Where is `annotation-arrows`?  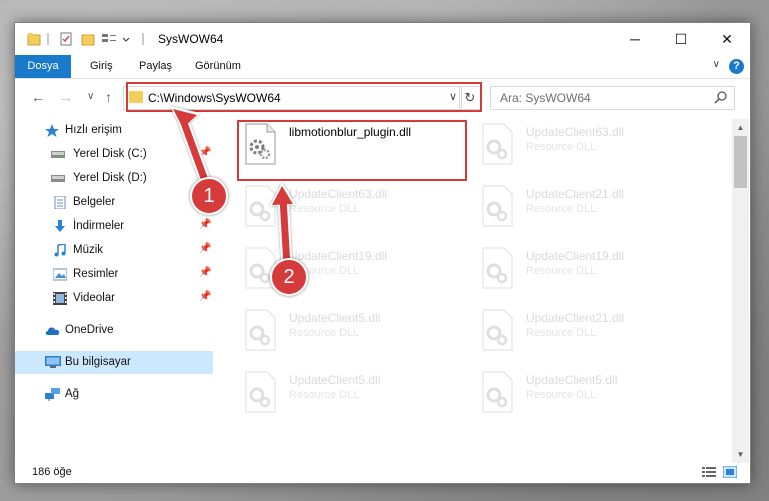
annotation-arrows is located at coordinates (233, 189).